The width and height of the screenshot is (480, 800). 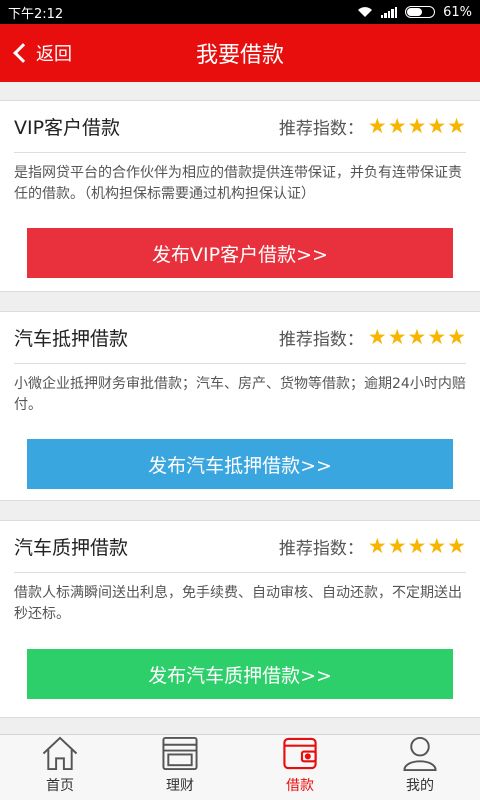 I want to click on publish-car-mortgage-button: 发布汽车抵押借款>>, so click(x=240, y=464).